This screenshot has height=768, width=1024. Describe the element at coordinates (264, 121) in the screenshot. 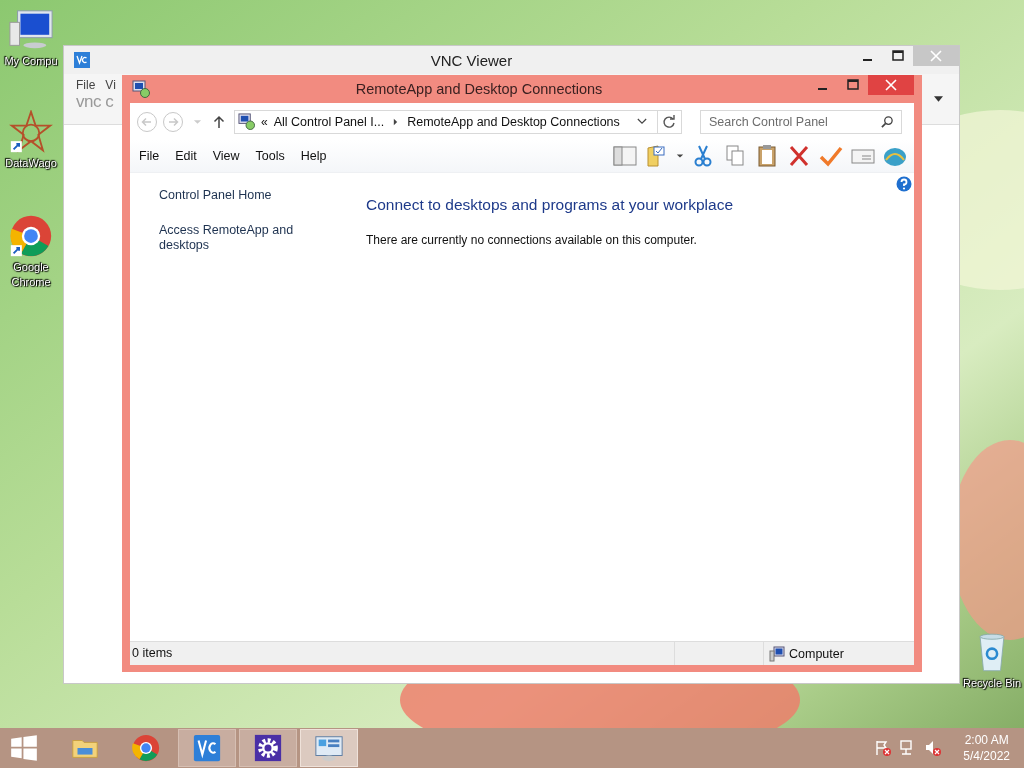

I see `overflow-chevron: «` at that location.